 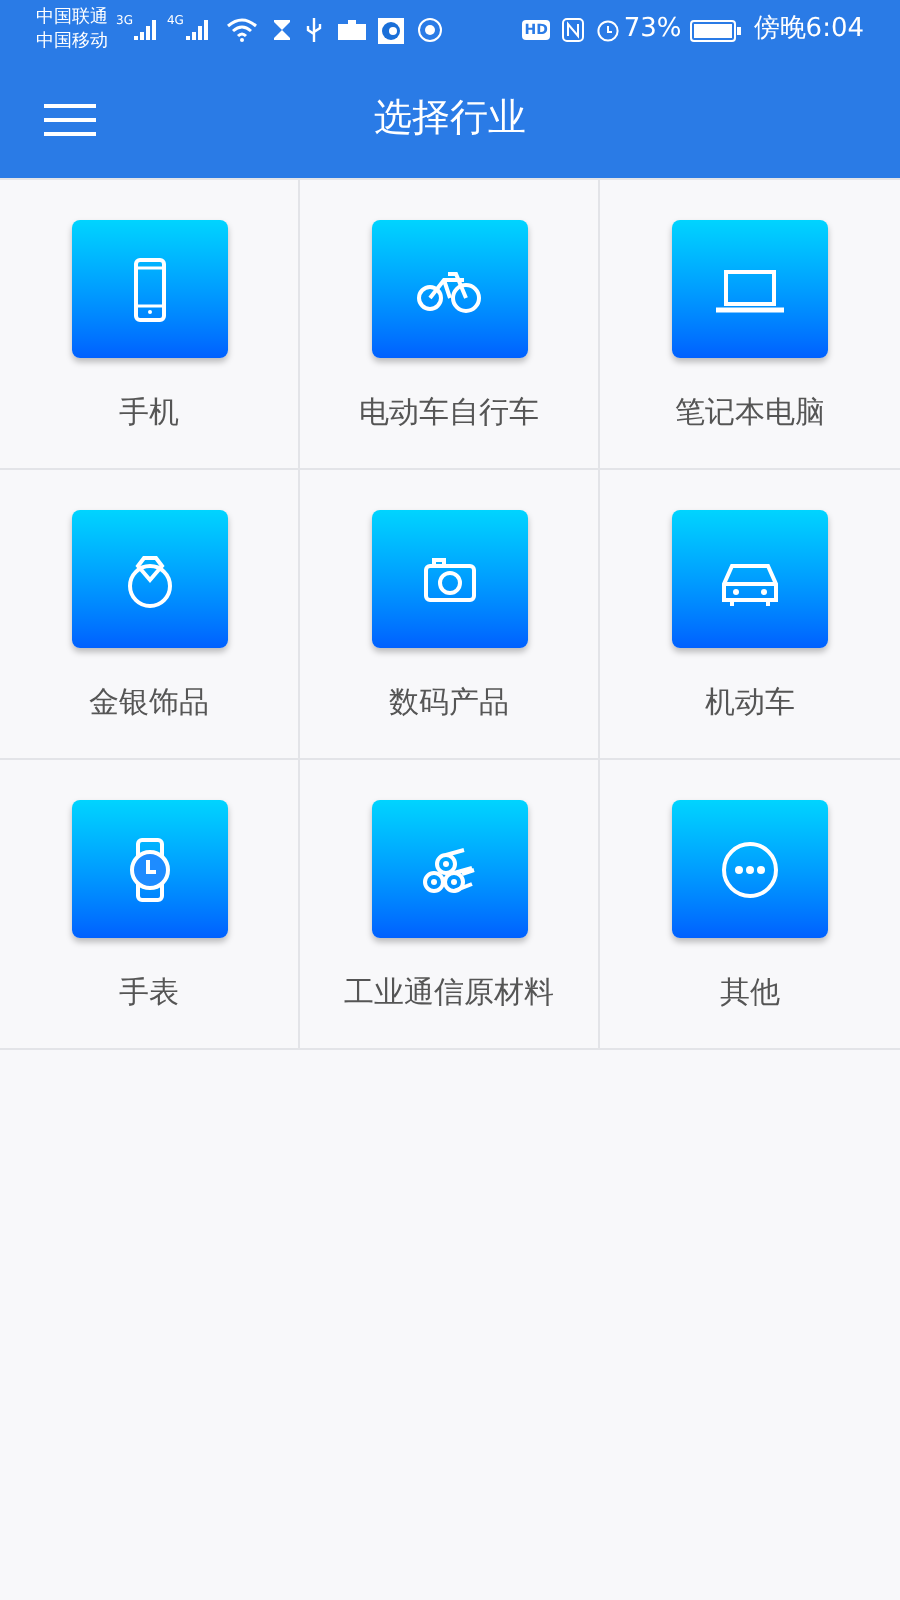 I want to click on wifi-icon, so click(x=241, y=30).